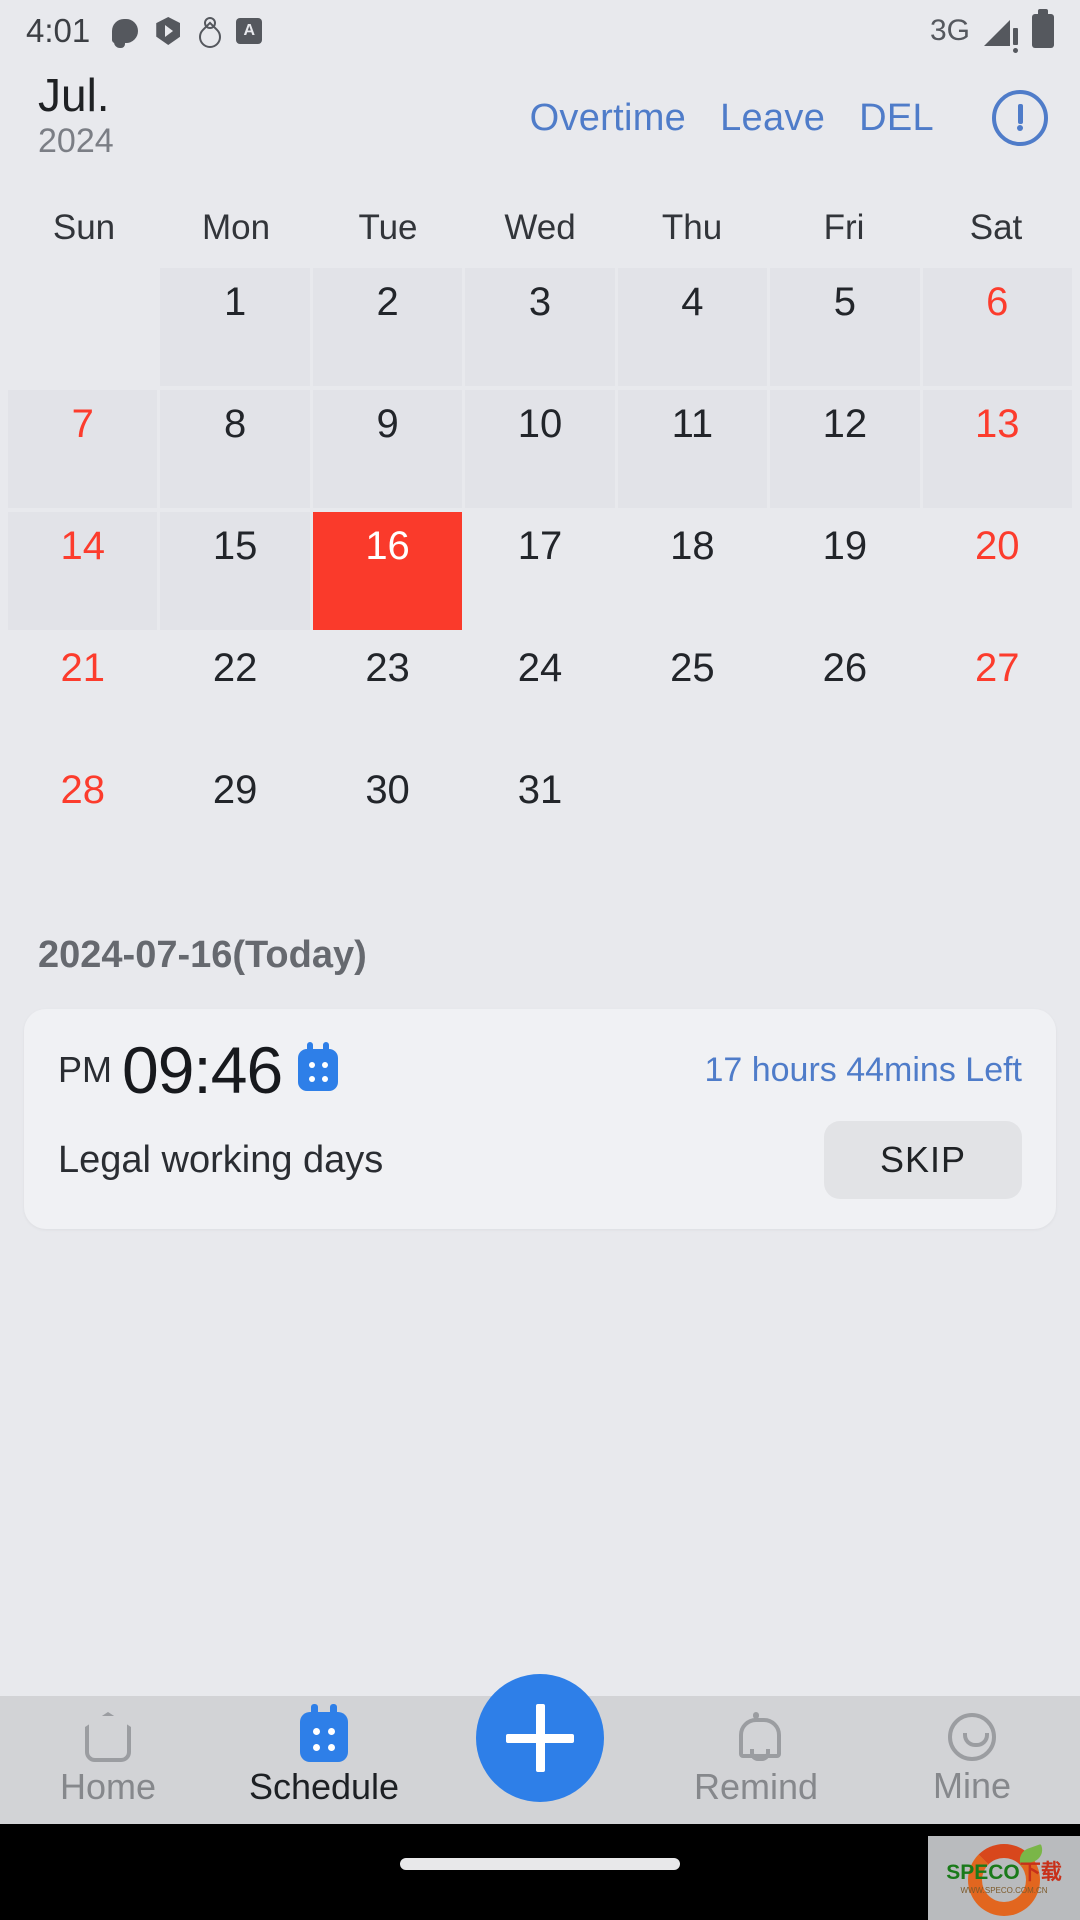 Image resolution: width=1080 pixels, height=1920 pixels. Describe the element at coordinates (972, 1737) in the screenshot. I see `smiley-icon` at that location.